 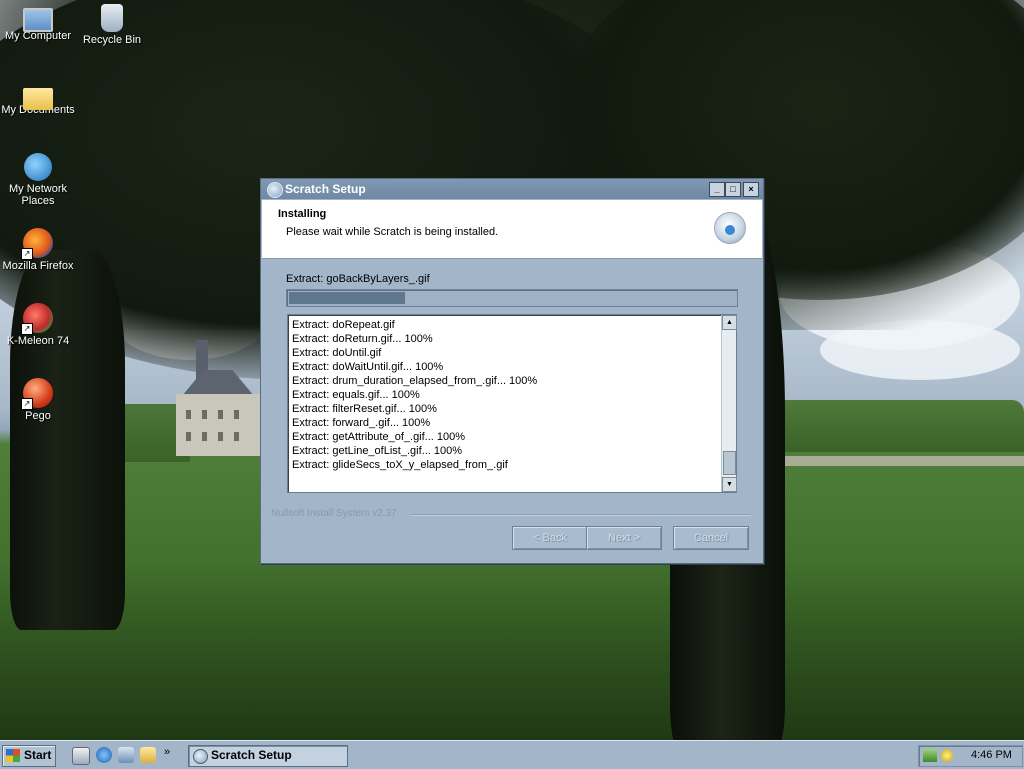 What do you see at coordinates (729, 403) in the screenshot?
I see `log-scrollbar: ▲ ▼` at bounding box center [729, 403].